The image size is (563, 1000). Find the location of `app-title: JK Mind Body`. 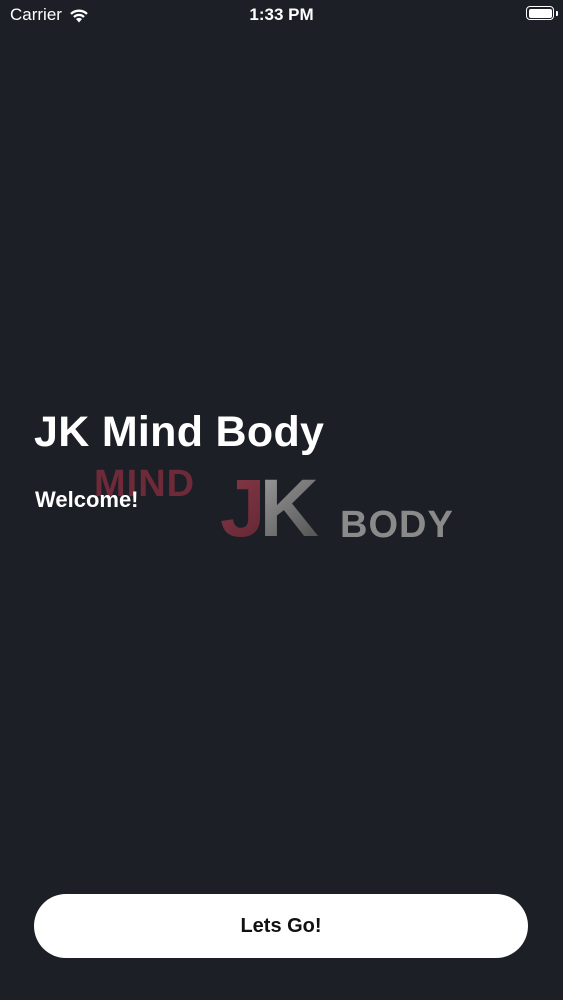

app-title: JK Mind Body is located at coordinates (179, 432).